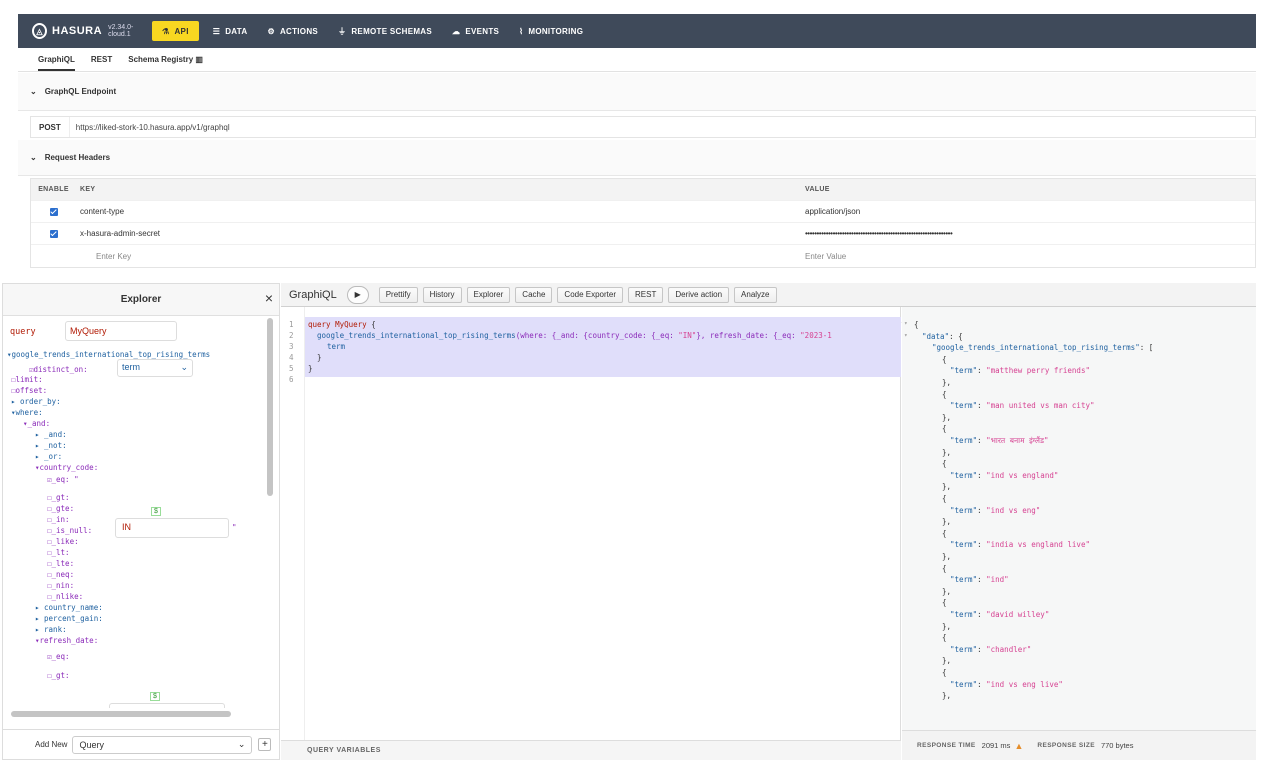 The width and height of the screenshot is (1272, 766). What do you see at coordinates (51, 434) in the screenshot?
I see `explorer-tree-item: ▸ _and:` at bounding box center [51, 434].